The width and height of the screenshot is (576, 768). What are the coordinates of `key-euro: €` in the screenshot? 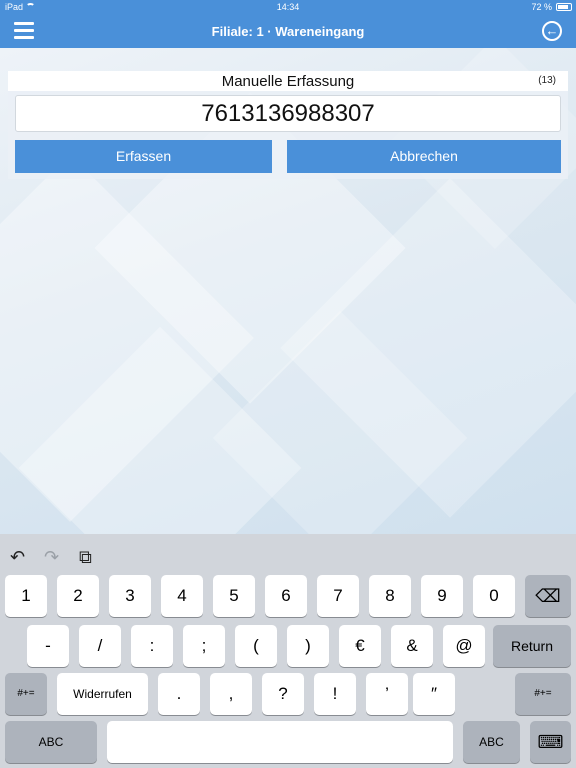 It's located at (360, 646).